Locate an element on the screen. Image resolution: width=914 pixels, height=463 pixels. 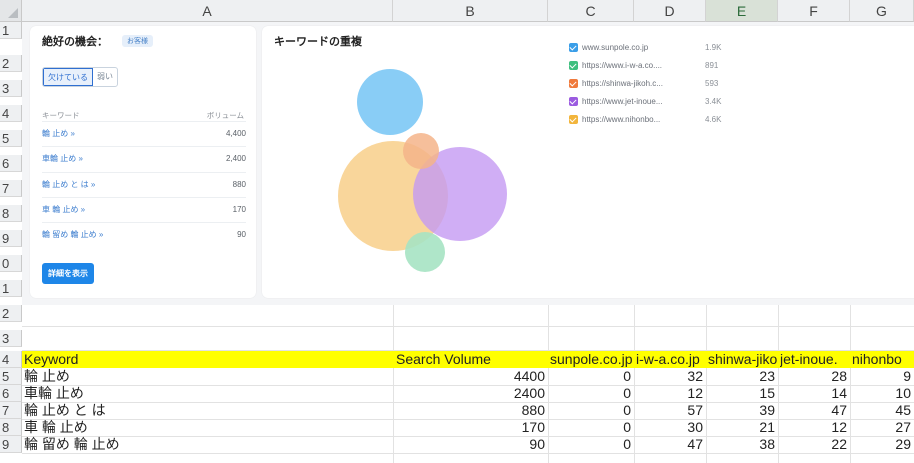
cell-rank: 29 is located at coordinates (882, 444).